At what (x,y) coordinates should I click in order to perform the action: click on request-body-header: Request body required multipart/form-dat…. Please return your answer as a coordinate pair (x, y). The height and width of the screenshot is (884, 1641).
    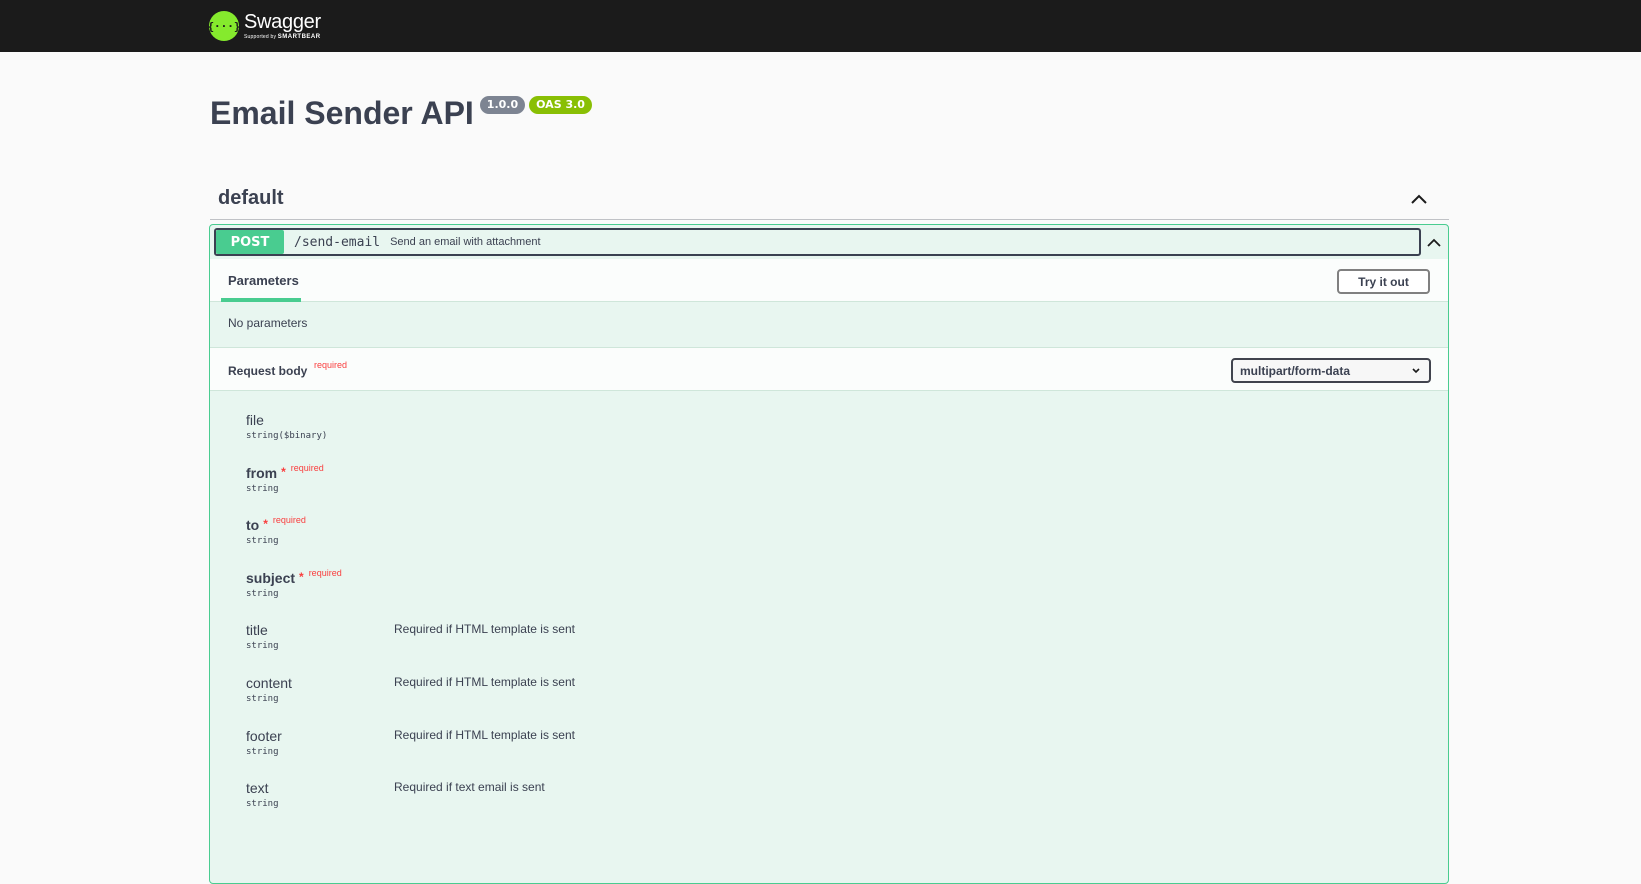
    Looking at the image, I should click on (829, 369).